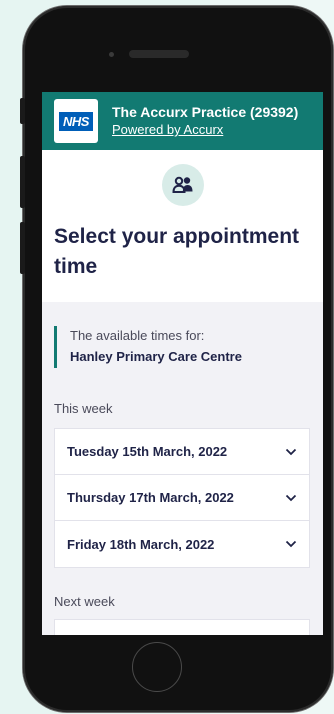  Describe the element at coordinates (84, 601) in the screenshot. I see `next-week-label: Next week` at that location.